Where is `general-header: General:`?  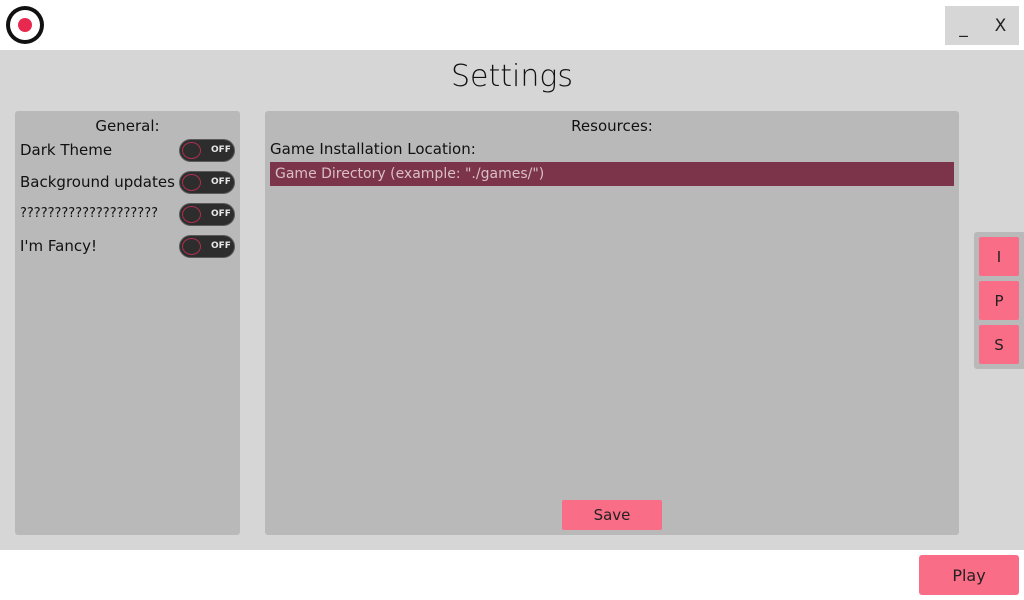 general-header: General: is located at coordinates (127, 126).